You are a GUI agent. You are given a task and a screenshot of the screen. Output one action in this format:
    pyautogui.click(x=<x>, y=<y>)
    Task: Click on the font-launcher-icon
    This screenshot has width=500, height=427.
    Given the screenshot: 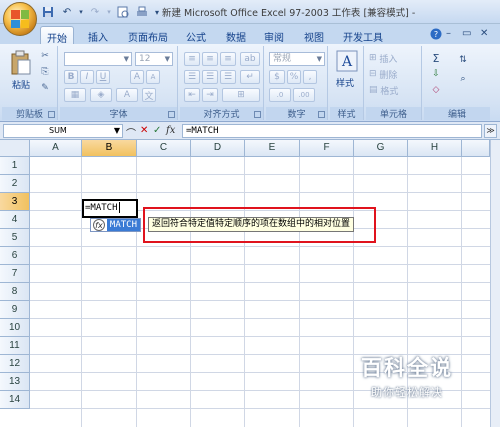 What is the action you would take?
    pyautogui.click(x=171, y=114)
    